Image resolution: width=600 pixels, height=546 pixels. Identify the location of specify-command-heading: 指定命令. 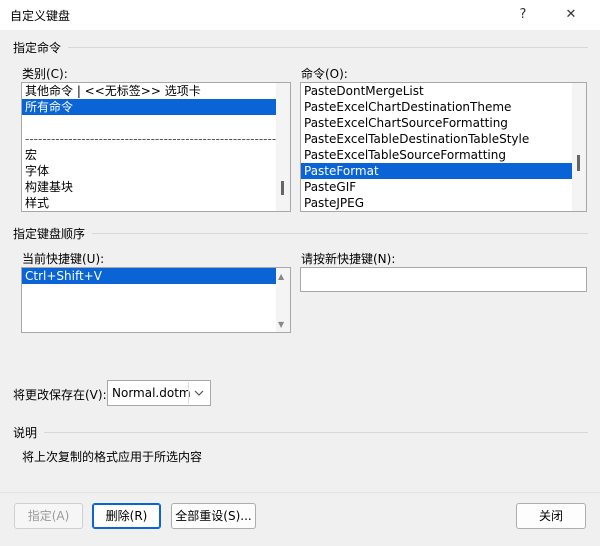
(37, 48).